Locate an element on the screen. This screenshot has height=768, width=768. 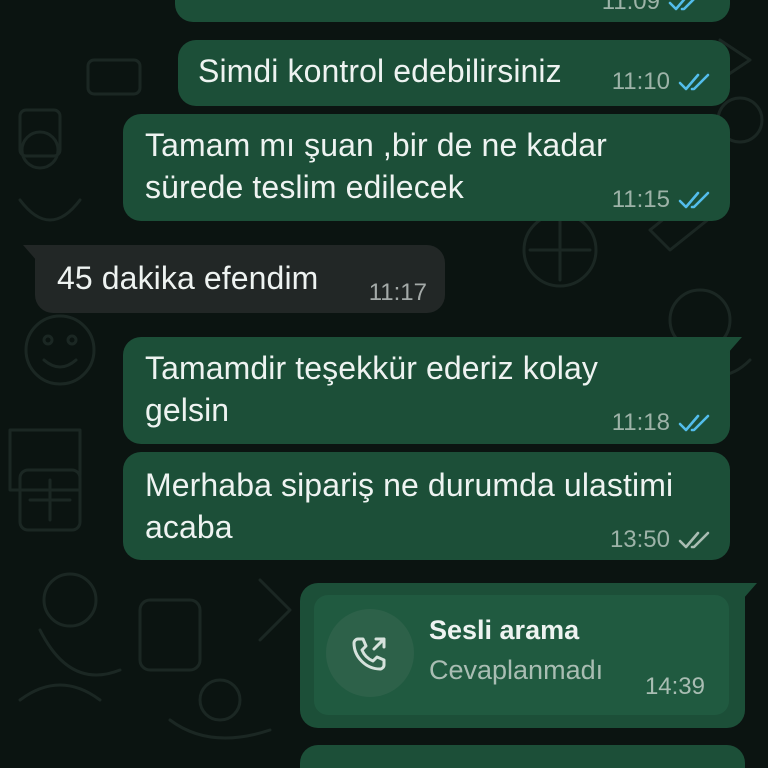
message-meta: 11:15 is located at coordinates (663, 200).